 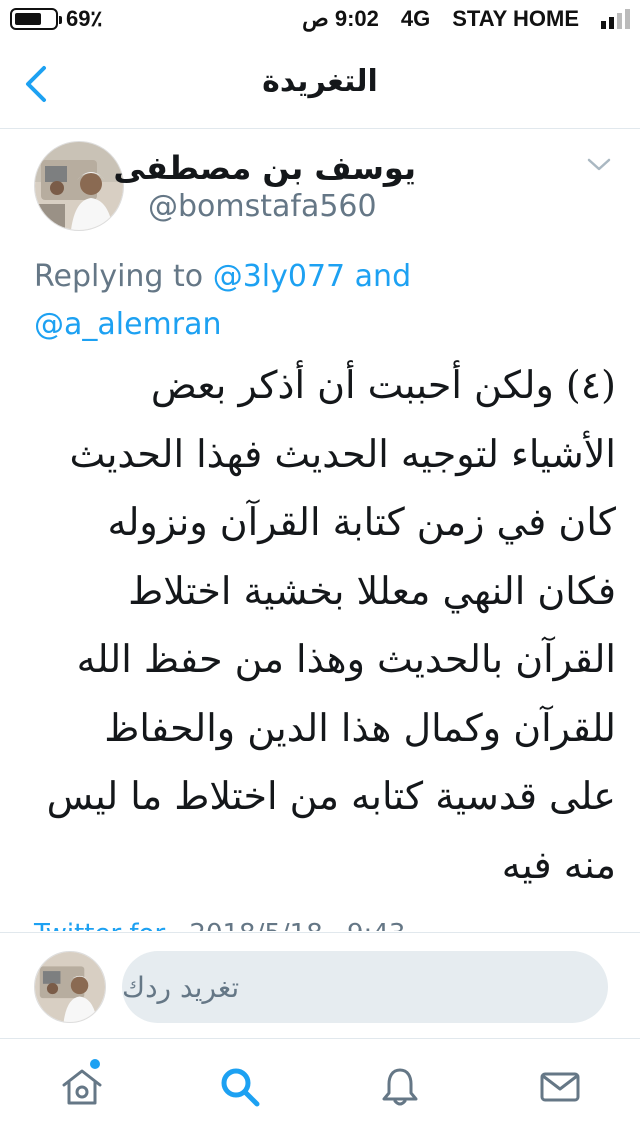 I want to click on tab-home, so click(x=82, y=1087).